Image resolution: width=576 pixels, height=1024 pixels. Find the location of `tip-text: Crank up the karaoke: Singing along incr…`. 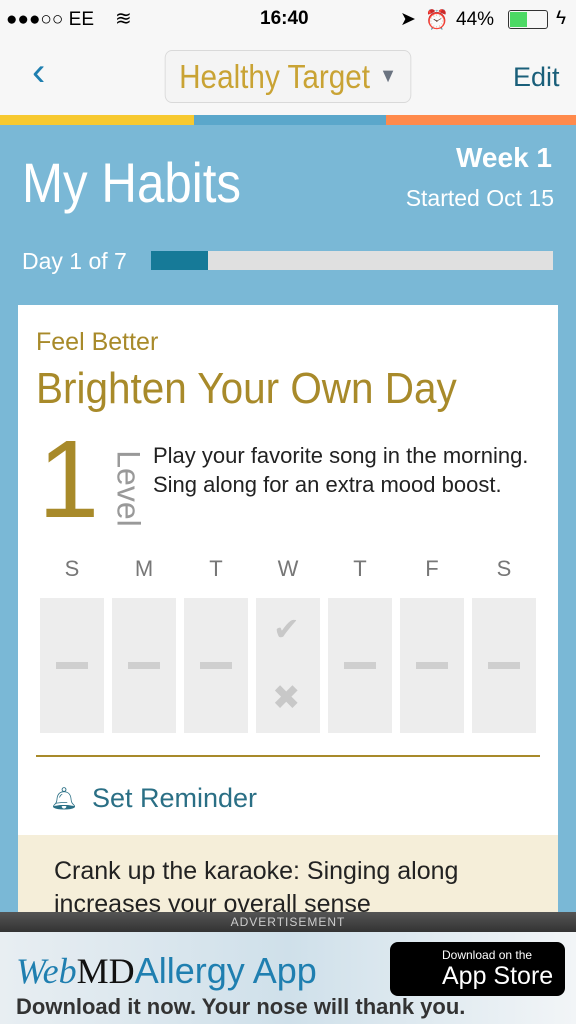

tip-text: Crank up the karaoke: Singing along incr… is located at coordinates (256, 886).